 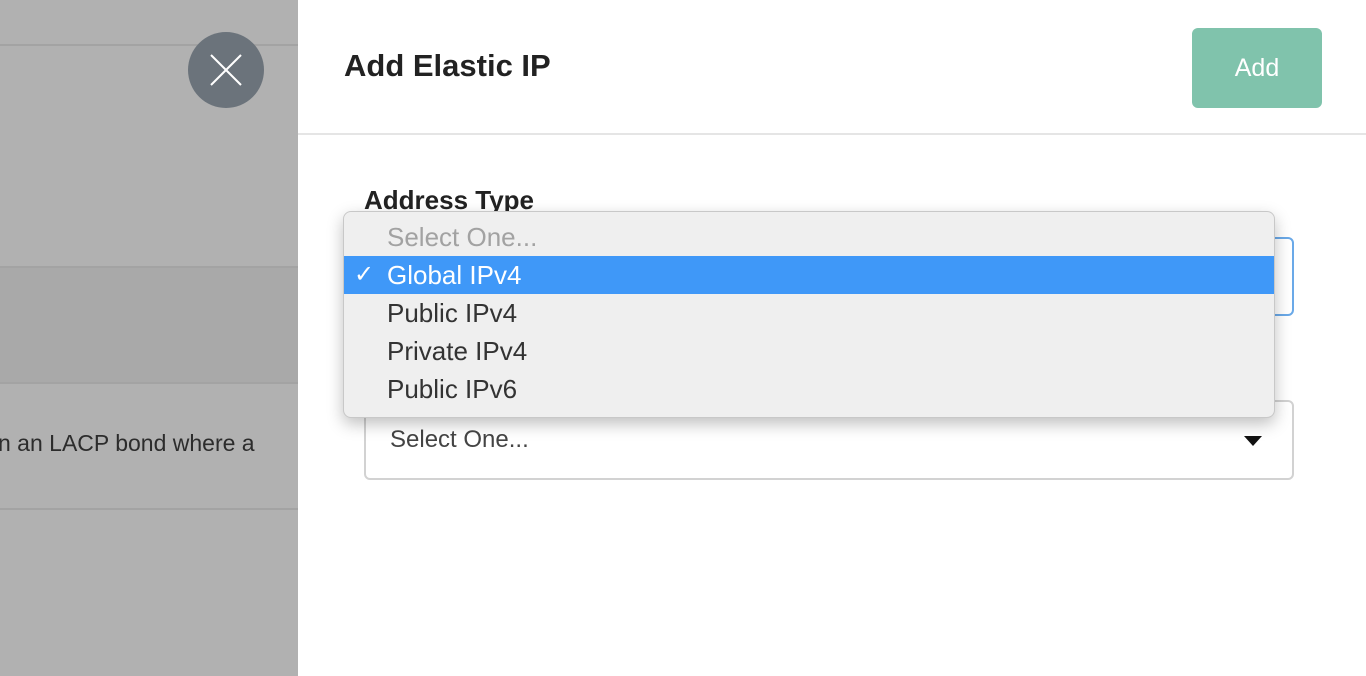 What do you see at coordinates (809, 389) in the screenshot?
I see `dropdown-option: Public IPv6` at bounding box center [809, 389].